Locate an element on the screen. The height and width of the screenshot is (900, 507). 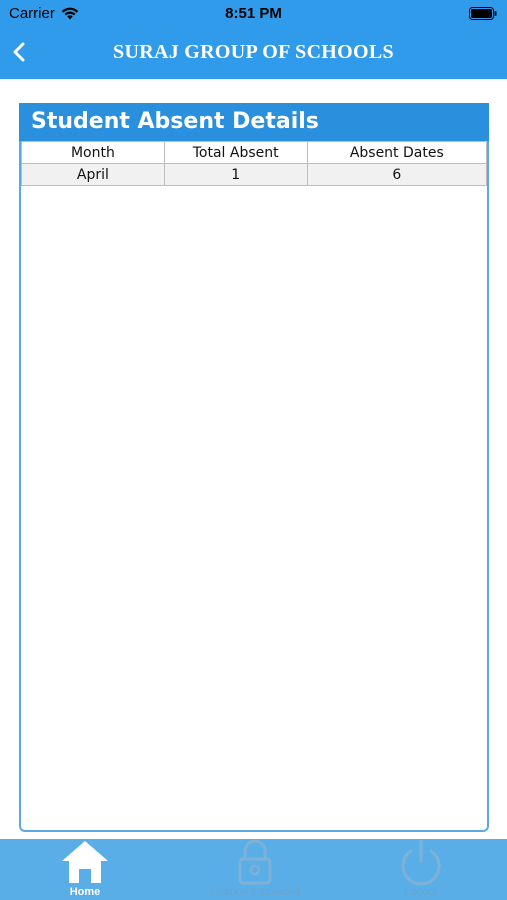
power-icon is located at coordinates (421, 862).